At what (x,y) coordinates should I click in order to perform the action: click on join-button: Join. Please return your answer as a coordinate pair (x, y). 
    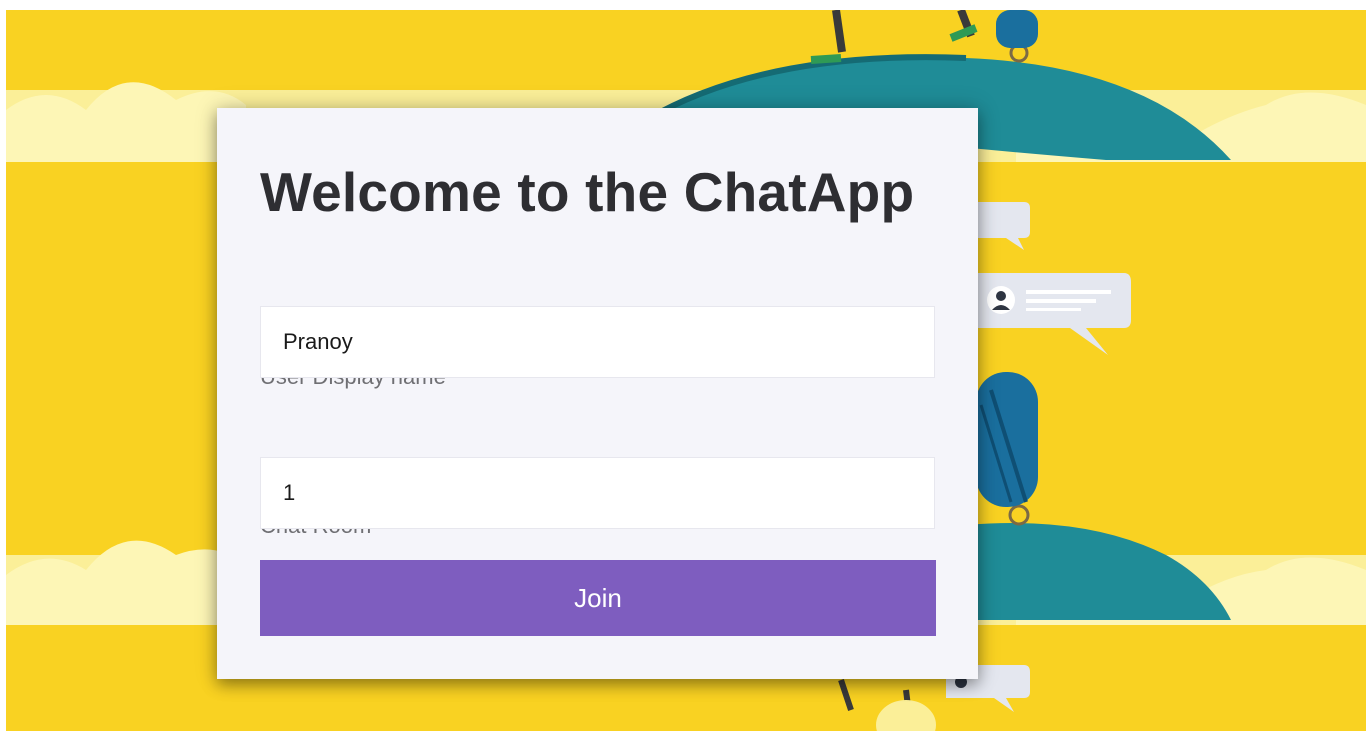
    Looking at the image, I should click on (598, 598).